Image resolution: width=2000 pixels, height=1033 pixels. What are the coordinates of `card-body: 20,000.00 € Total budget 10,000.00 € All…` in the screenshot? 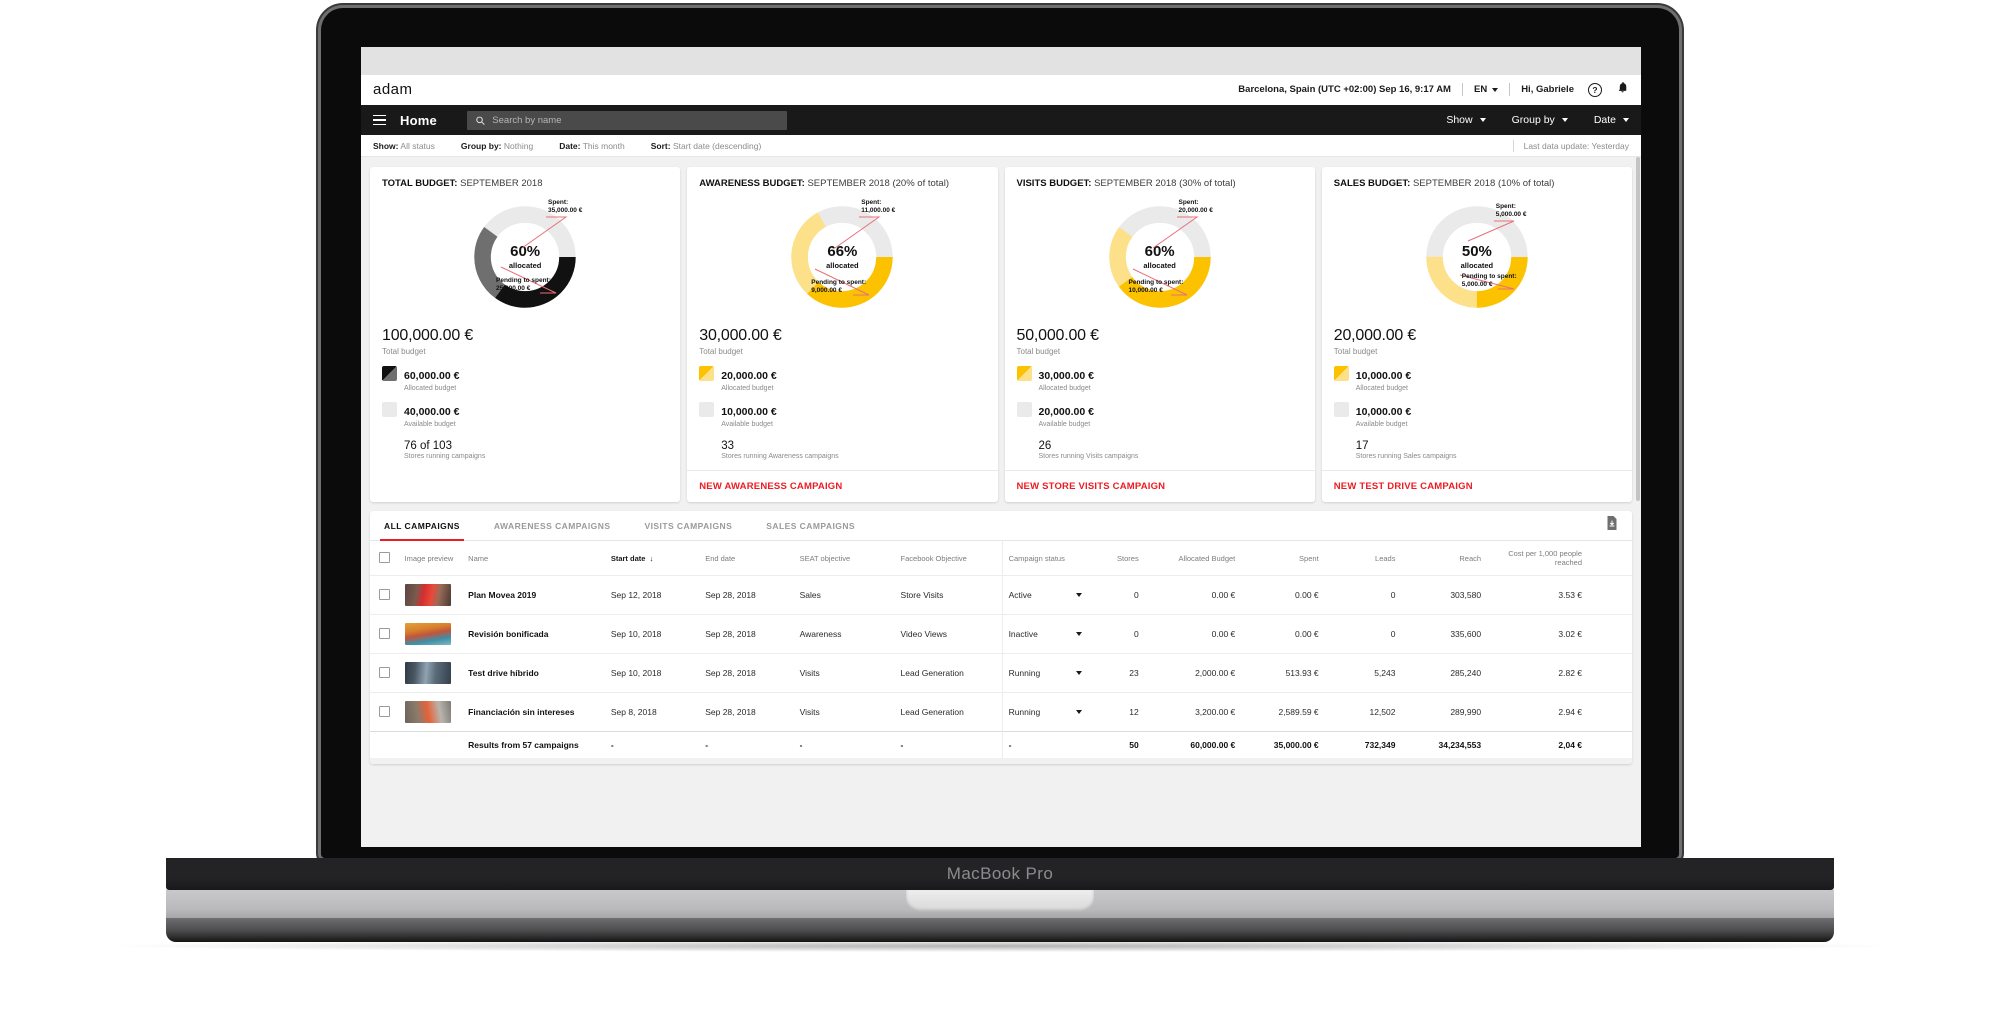 It's located at (1477, 395).